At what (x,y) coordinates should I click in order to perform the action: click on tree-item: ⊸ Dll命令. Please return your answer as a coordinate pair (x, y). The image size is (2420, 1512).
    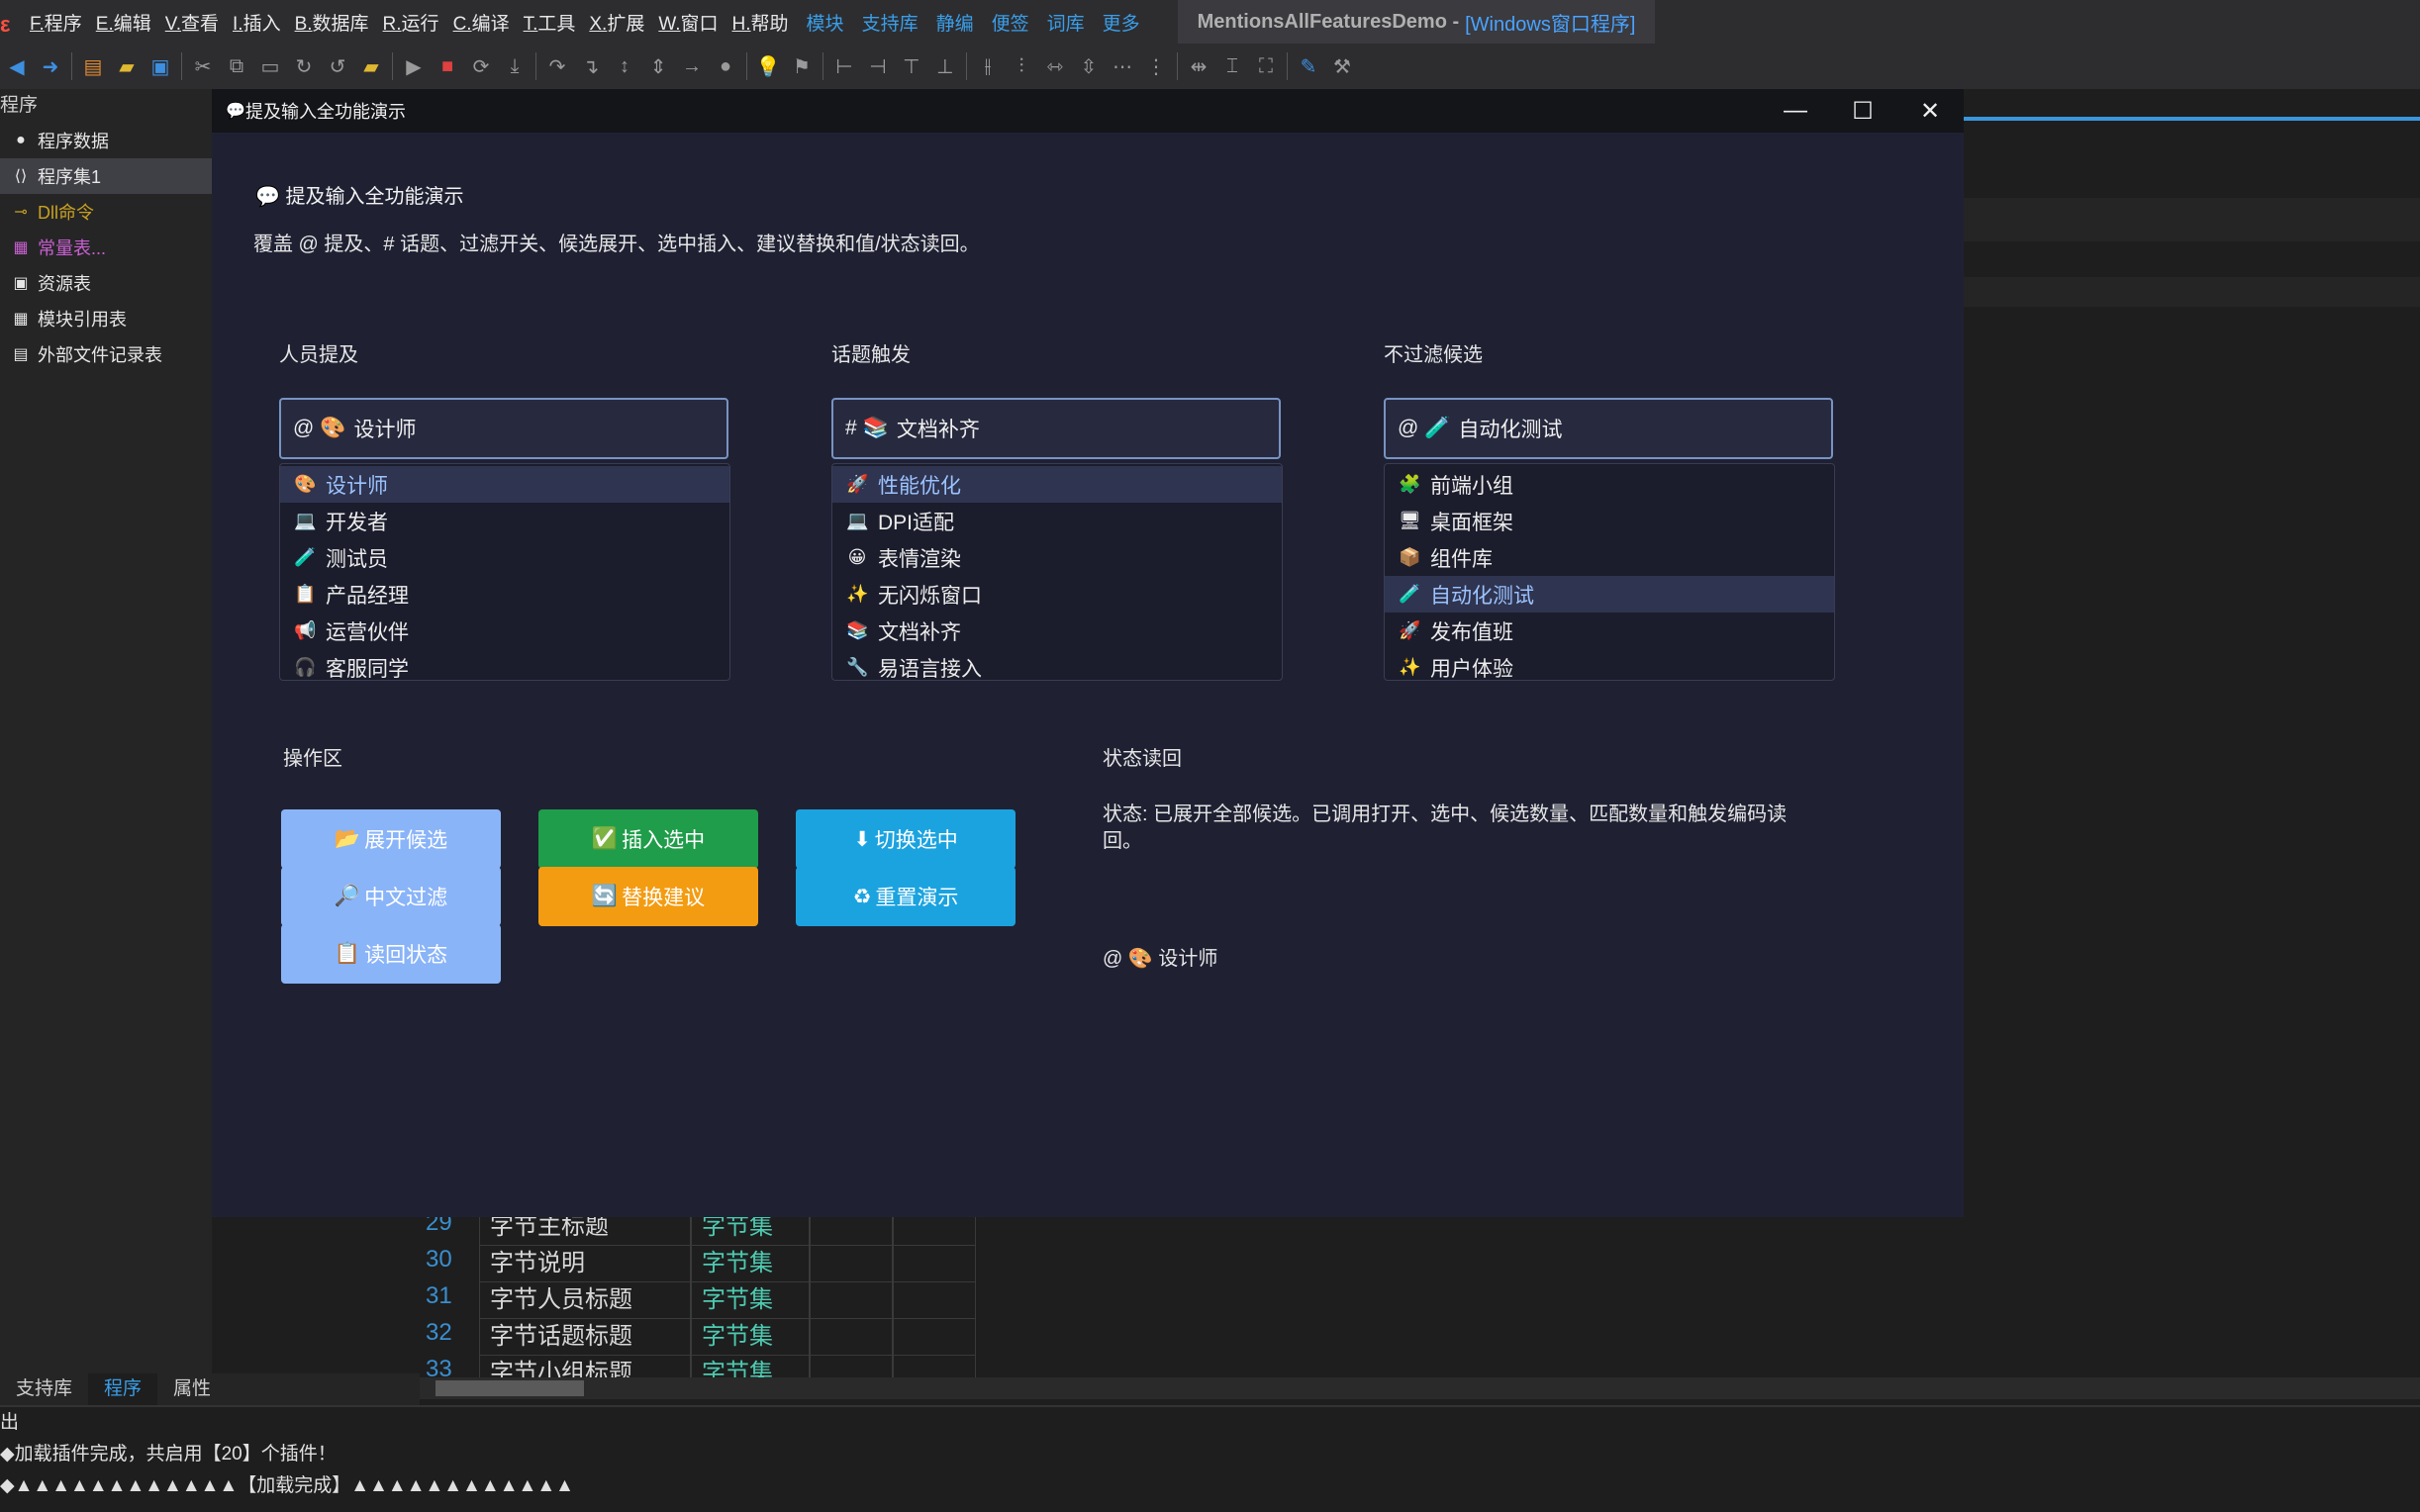
    Looking at the image, I should click on (106, 212).